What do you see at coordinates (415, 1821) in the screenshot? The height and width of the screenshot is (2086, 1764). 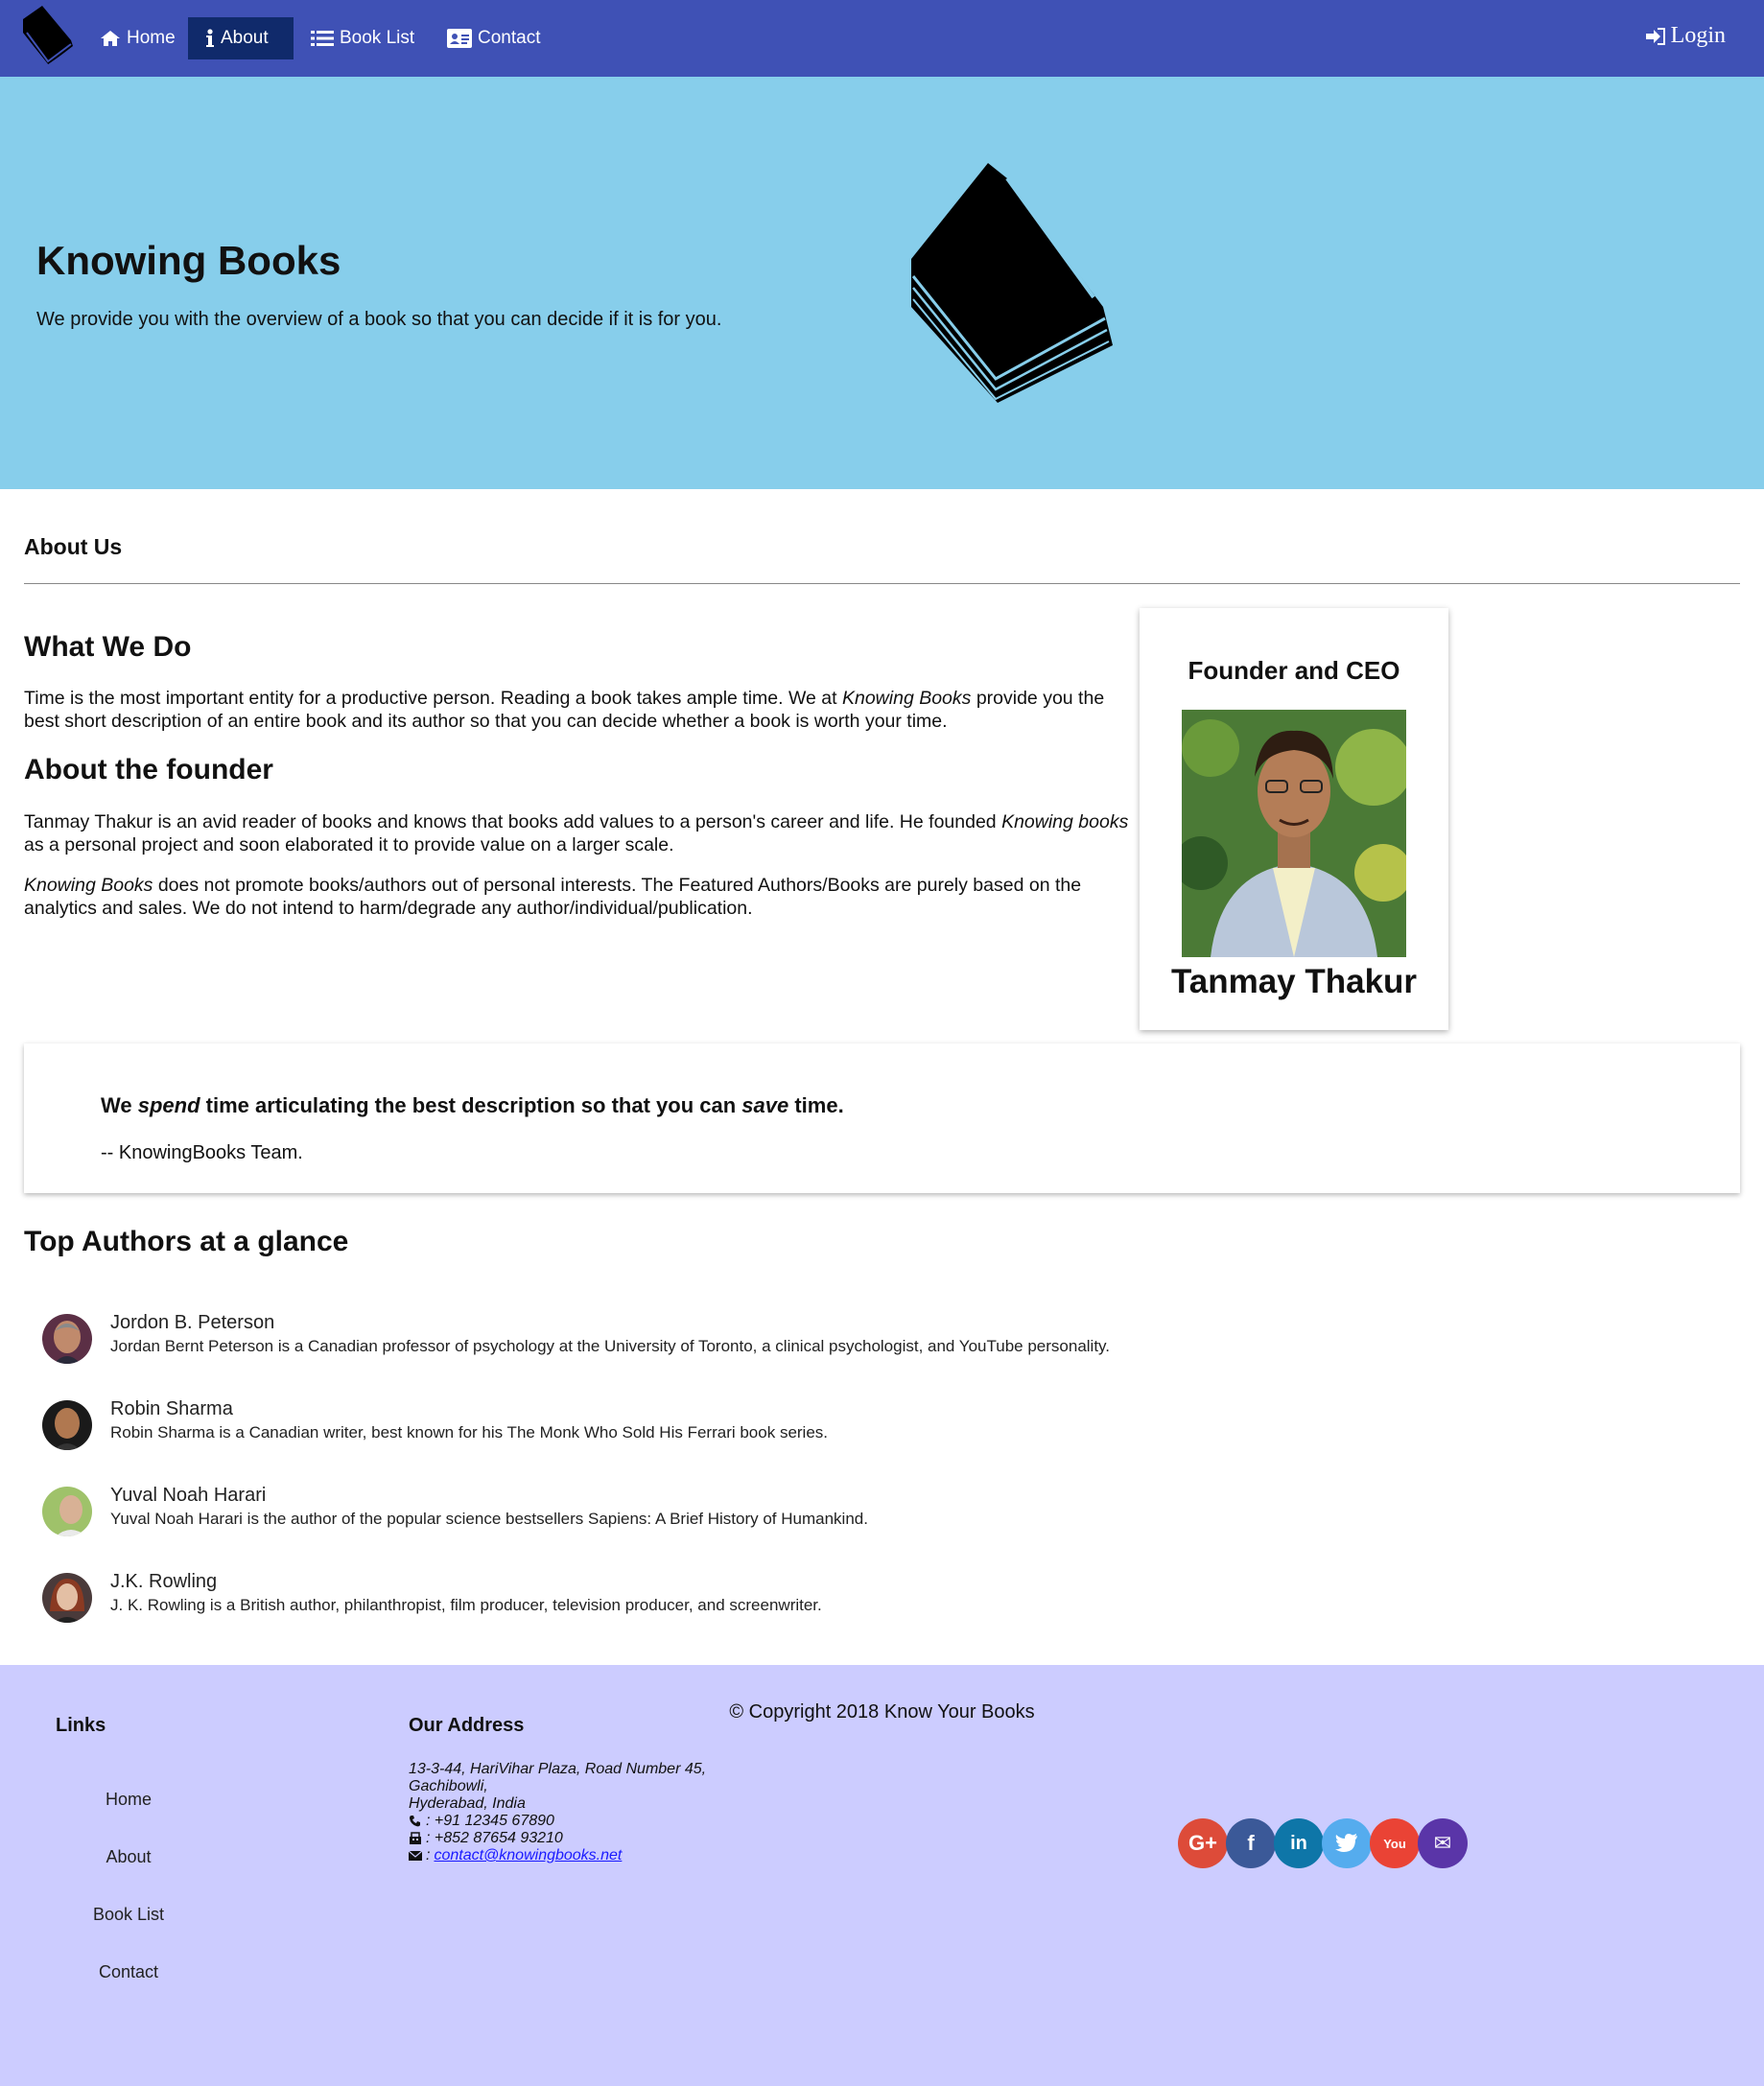 I see `phone-icon` at bounding box center [415, 1821].